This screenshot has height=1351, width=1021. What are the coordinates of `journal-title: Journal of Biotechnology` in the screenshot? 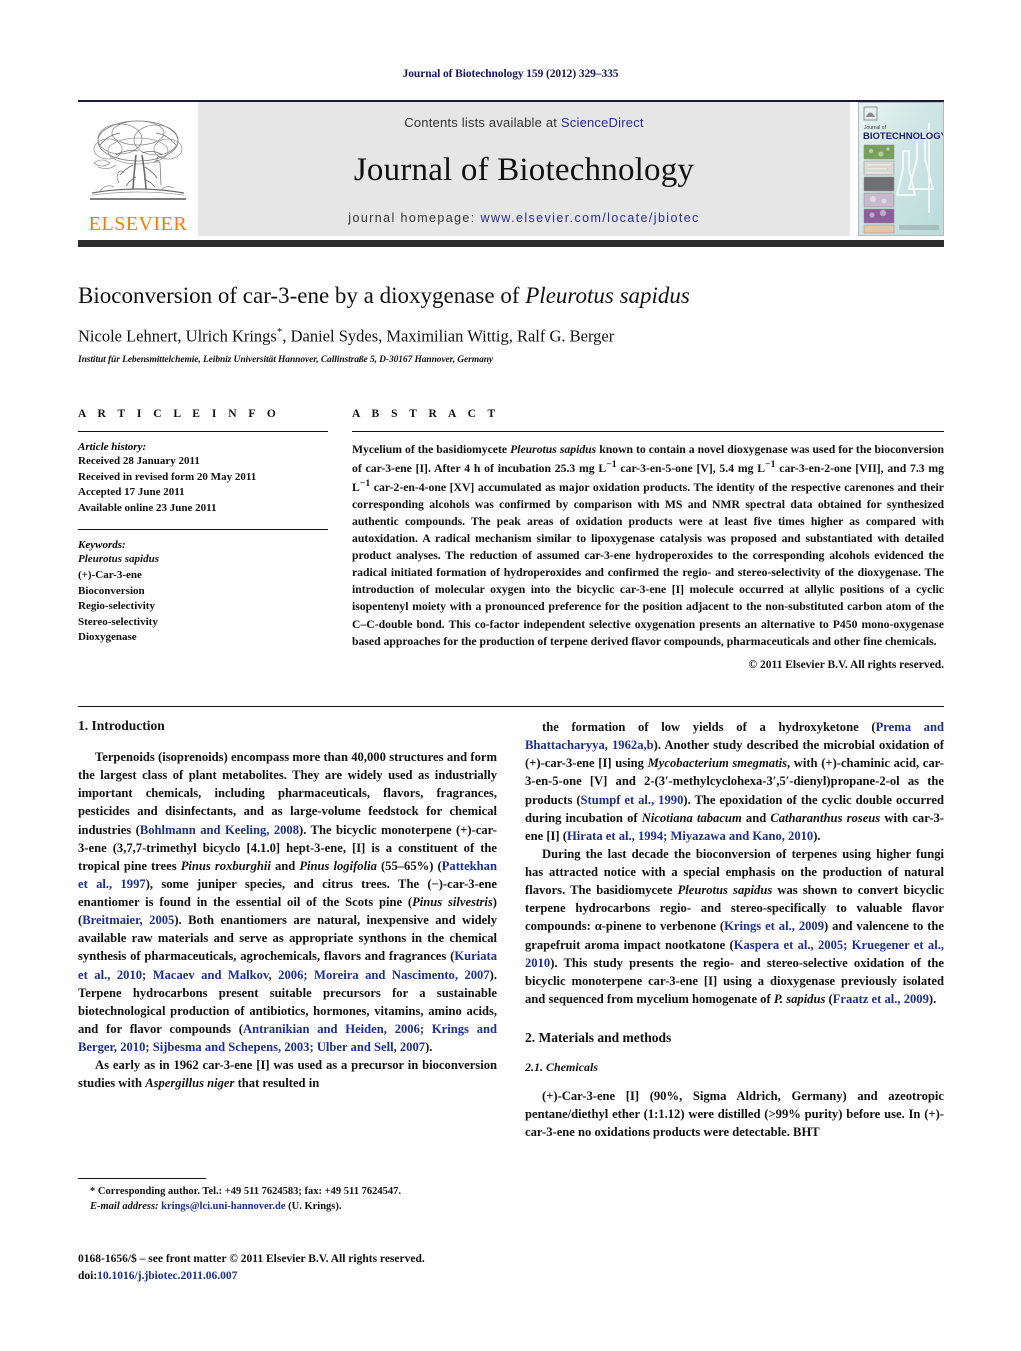 It's located at (524, 170).